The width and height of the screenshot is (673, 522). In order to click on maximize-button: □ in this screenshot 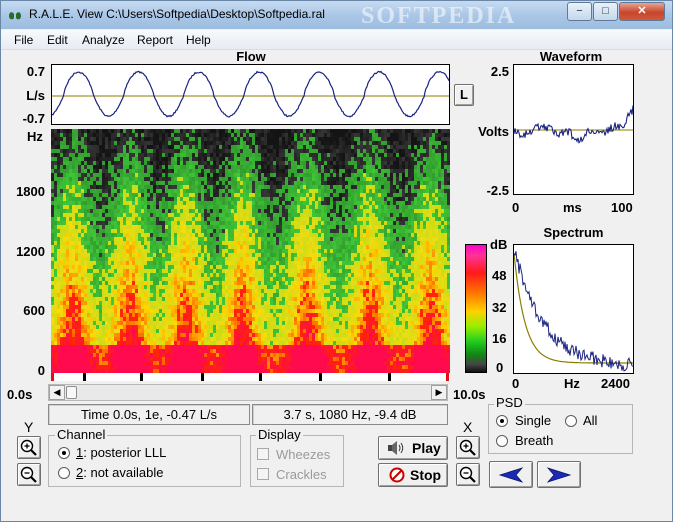, I will do `click(605, 11)`.